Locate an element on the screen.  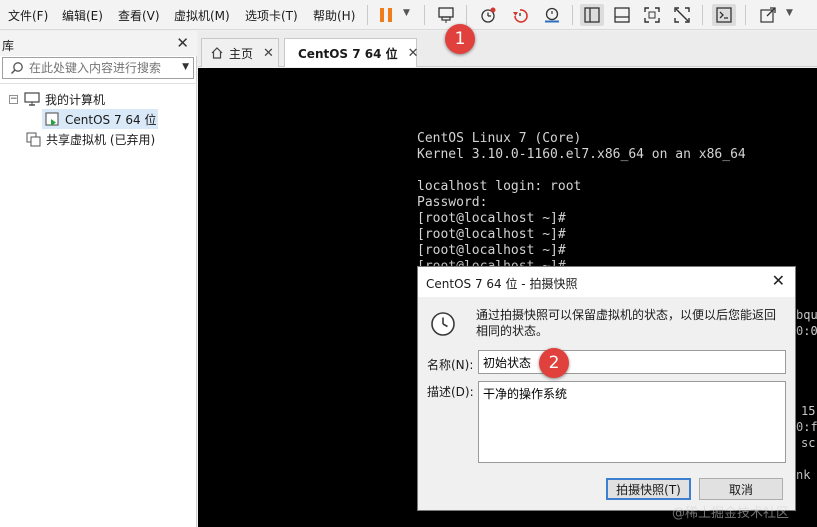
search-icon is located at coordinates (17, 69).